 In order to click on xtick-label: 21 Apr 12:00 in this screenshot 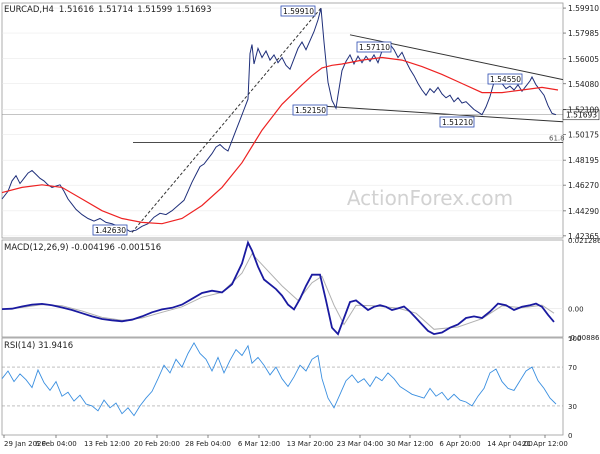, I will do `click(545, 444)`.